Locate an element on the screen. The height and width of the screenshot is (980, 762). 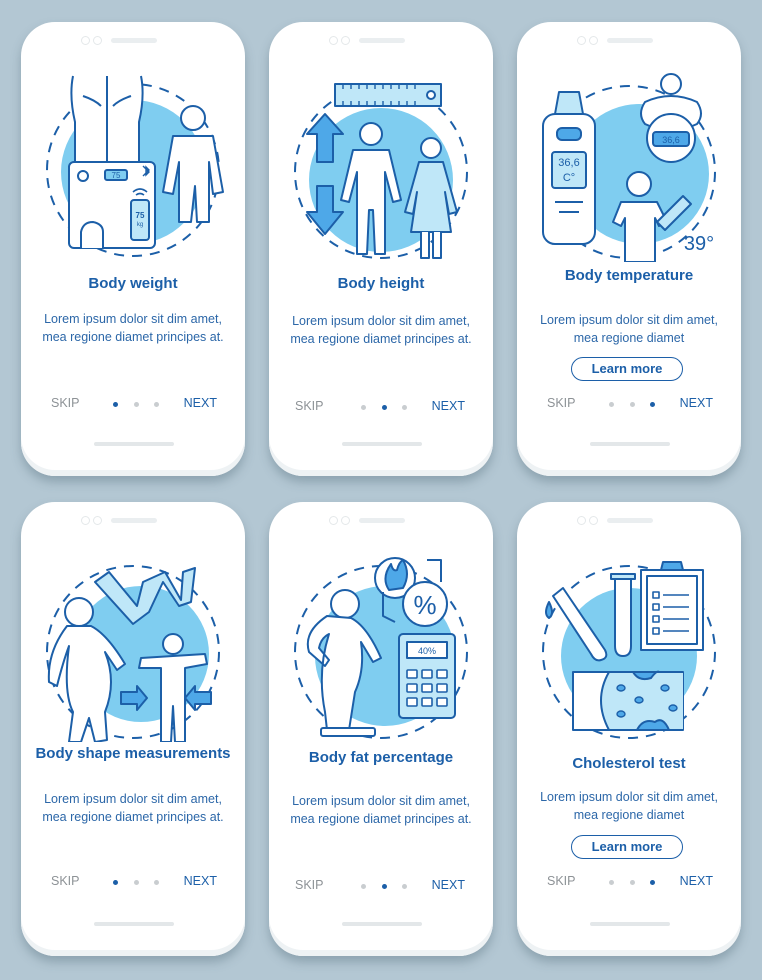
body-weight-scale-illustration: 75 75 kg is located at coordinates (135, 166).